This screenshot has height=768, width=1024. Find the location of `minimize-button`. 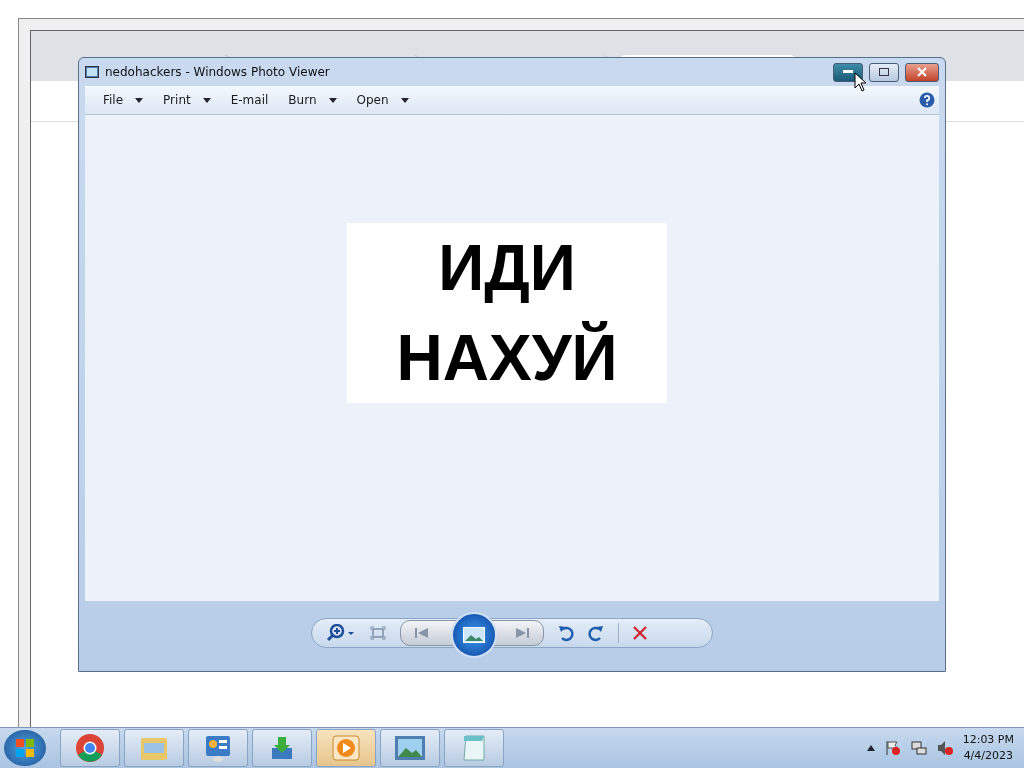

minimize-button is located at coordinates (848, 72).